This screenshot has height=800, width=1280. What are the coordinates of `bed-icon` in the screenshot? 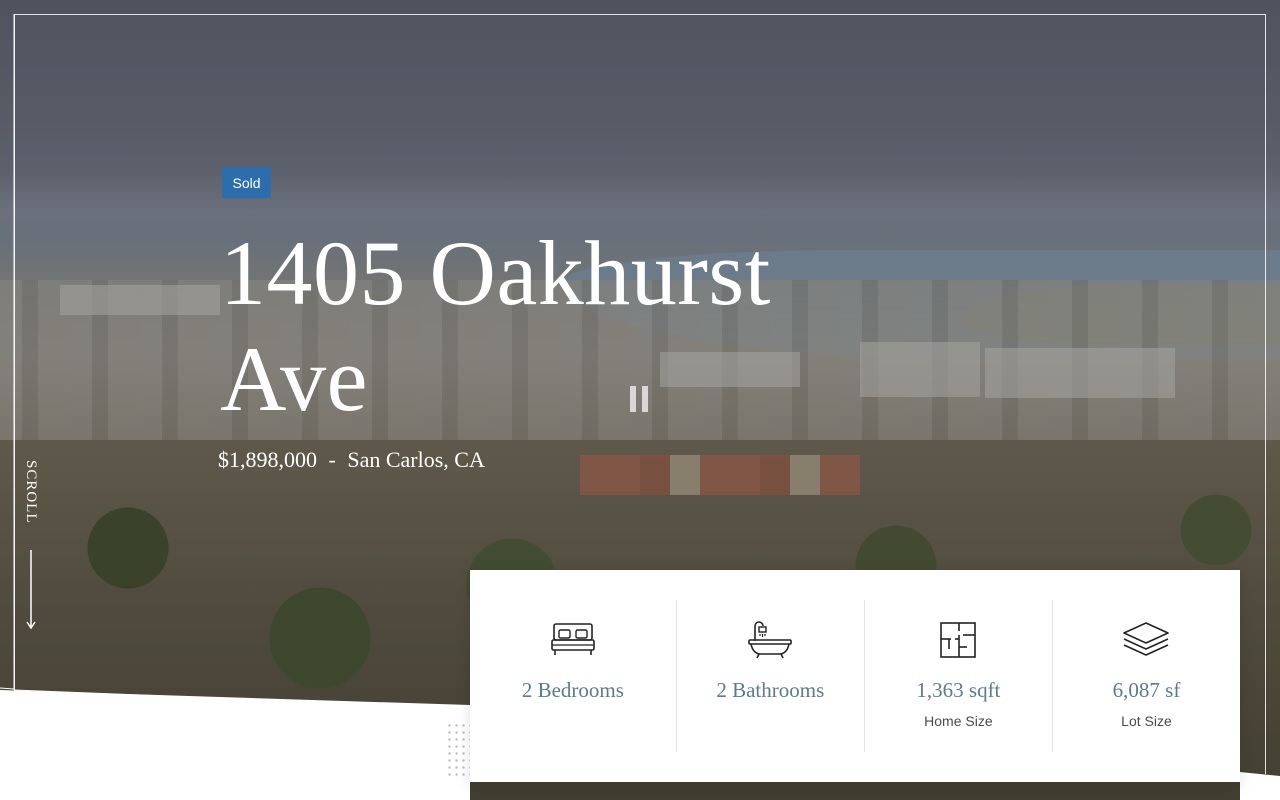 It's located at (573, 640).